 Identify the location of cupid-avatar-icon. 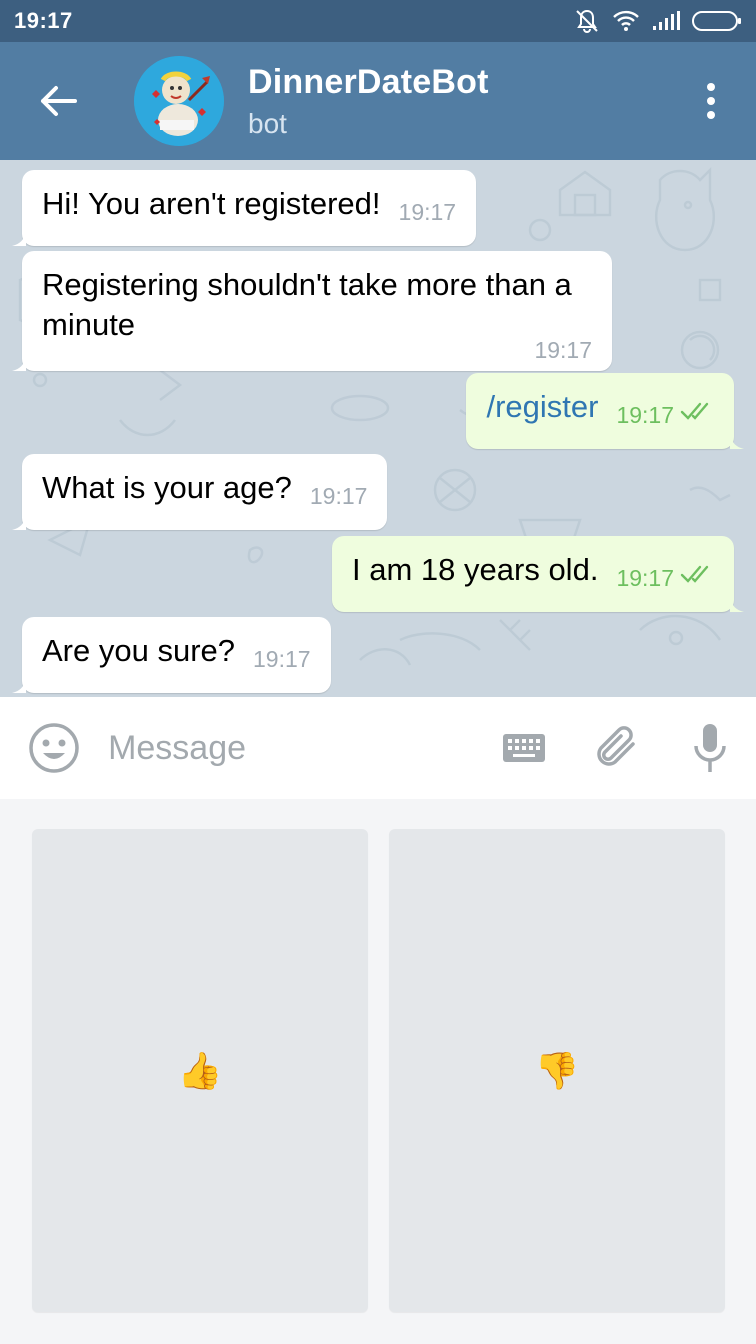
(179, 101).